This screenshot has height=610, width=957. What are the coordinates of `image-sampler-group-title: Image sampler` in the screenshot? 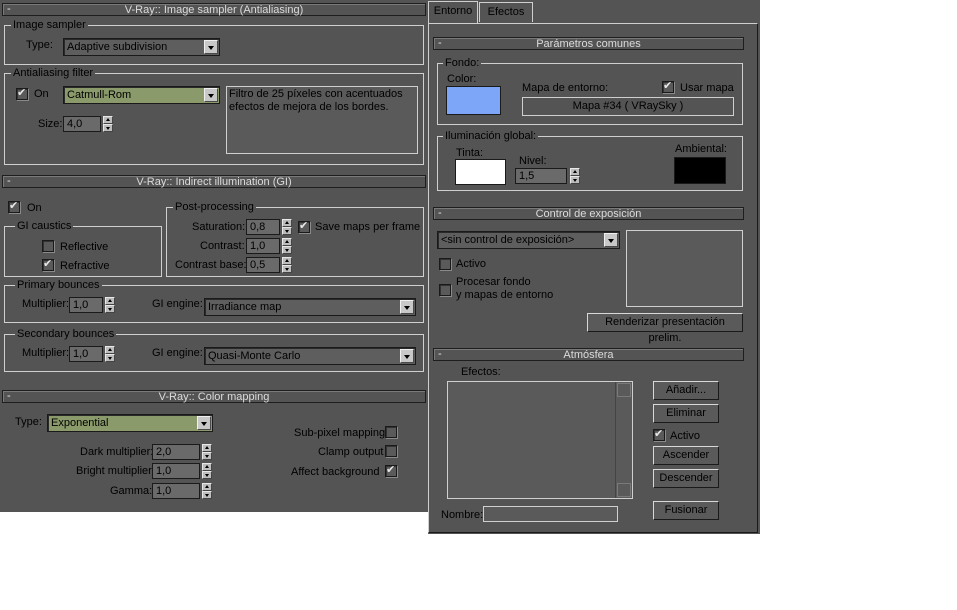 It's located at (49, 25).